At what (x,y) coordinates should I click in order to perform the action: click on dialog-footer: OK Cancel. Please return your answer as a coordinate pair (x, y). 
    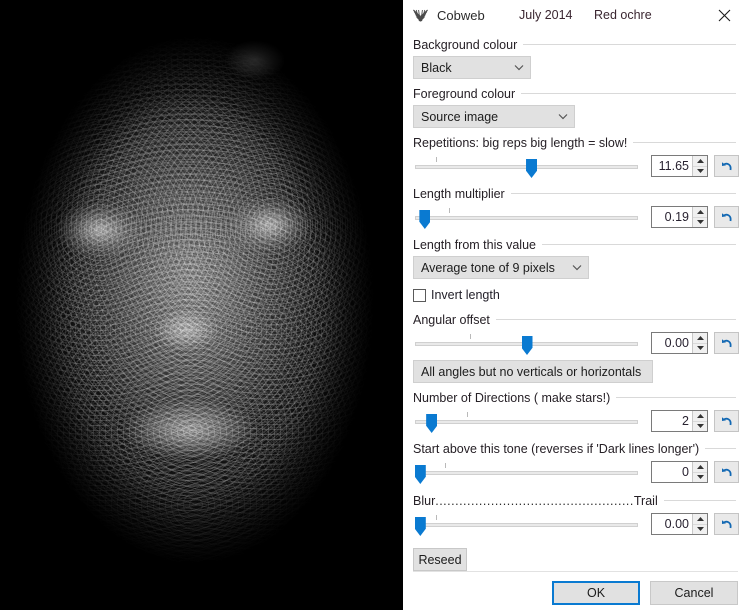
    Looking at the image, I should click on (570, 593).